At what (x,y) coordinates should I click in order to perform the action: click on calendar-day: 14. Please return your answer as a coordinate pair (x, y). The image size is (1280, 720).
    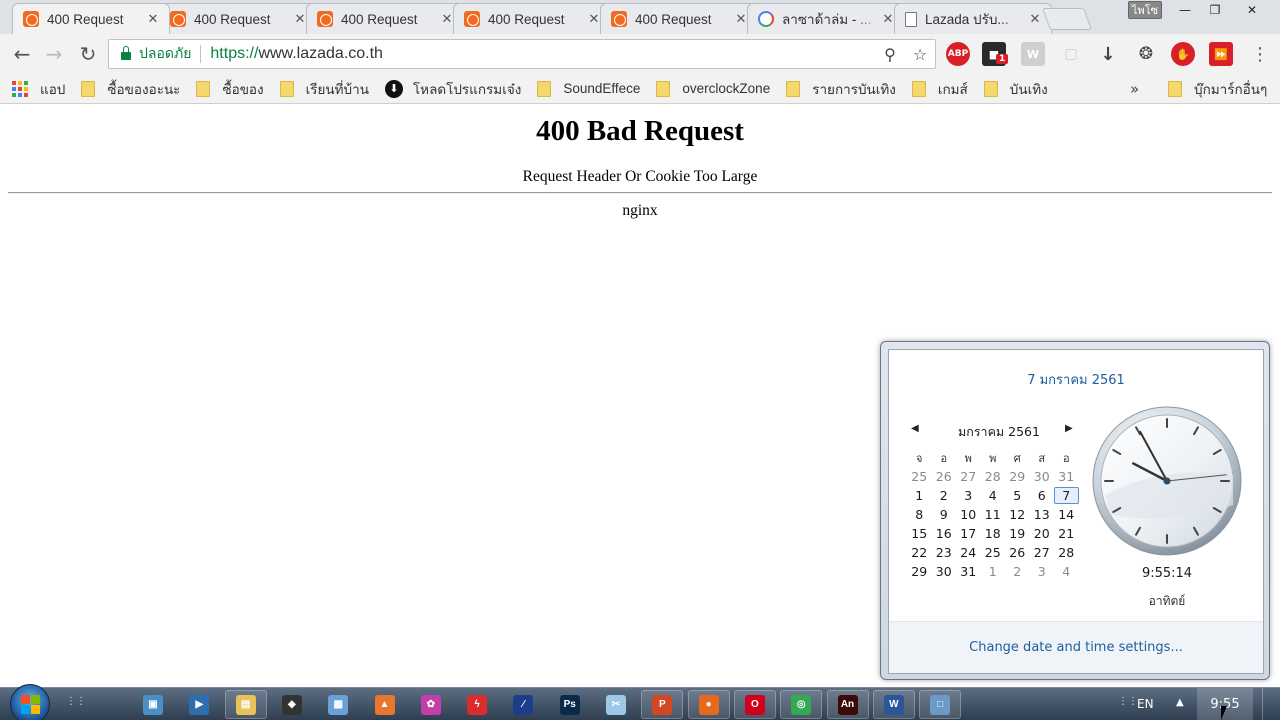
    Looking at the image, I should click on (1066, 514).